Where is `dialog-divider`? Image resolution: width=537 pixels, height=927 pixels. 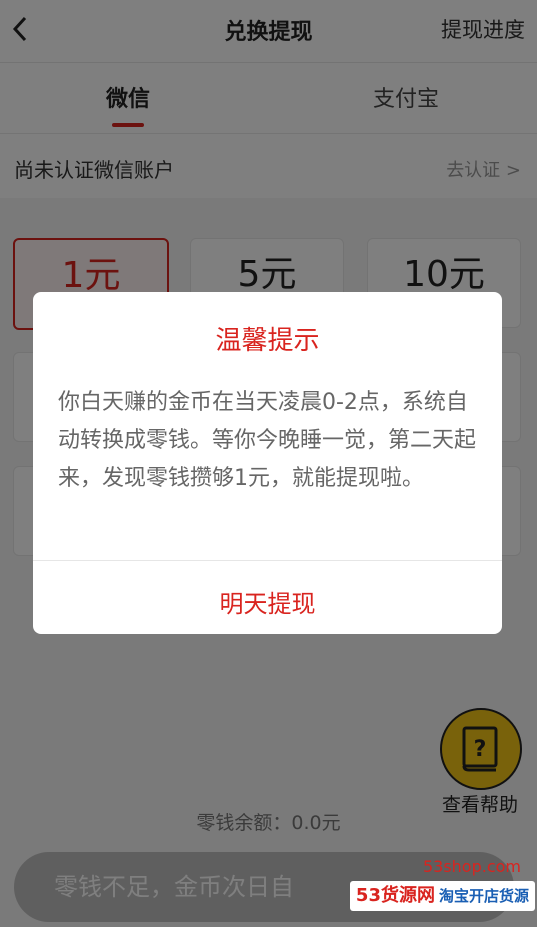
dialog-divider is located at coordinates (267, 560).